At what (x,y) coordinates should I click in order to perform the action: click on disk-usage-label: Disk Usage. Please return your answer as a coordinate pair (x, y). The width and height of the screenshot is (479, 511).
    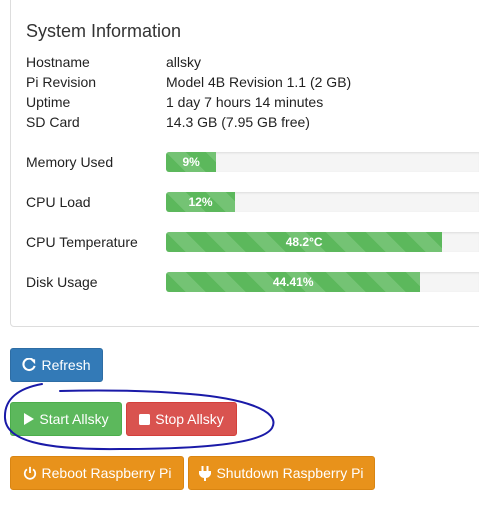
    Looking at the image, I should click on (62, 282).